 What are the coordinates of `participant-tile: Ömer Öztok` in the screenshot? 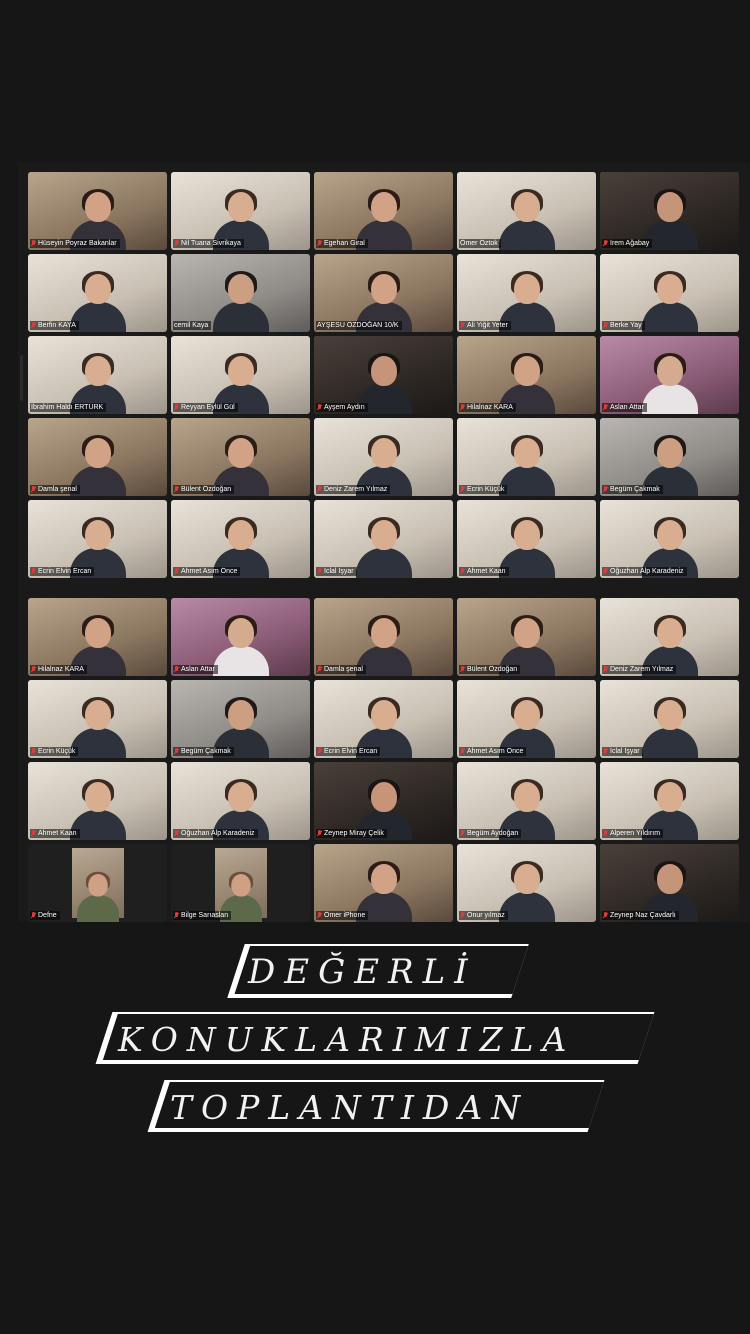 It's located at (526, 211).